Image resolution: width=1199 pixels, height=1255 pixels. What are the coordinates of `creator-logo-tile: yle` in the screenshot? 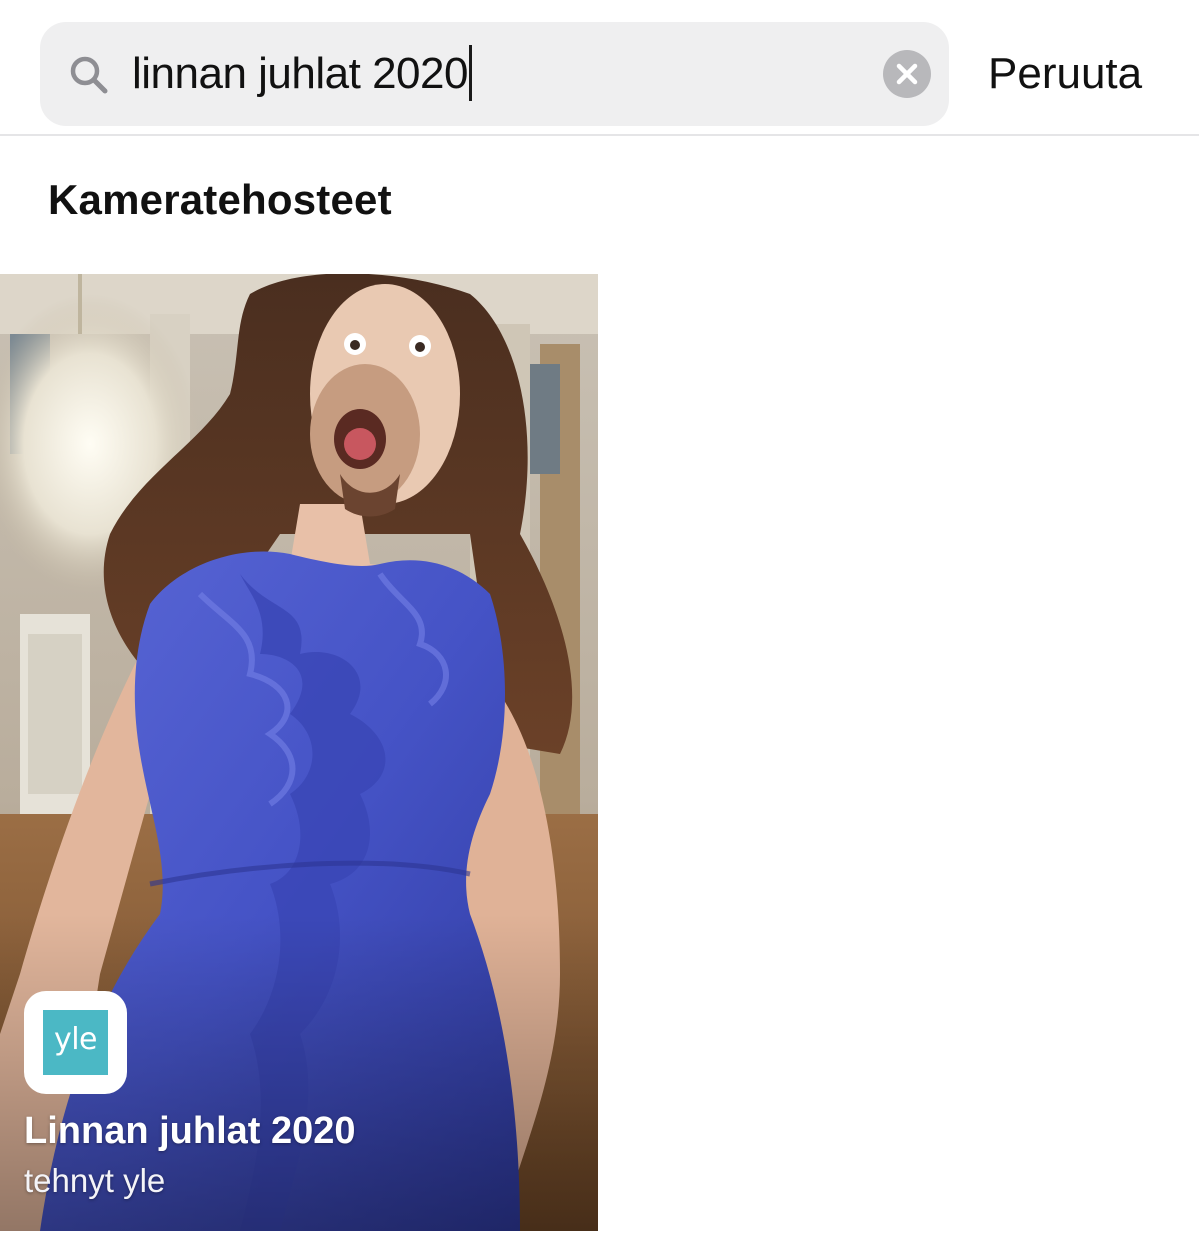 It's located at (75, 1042).